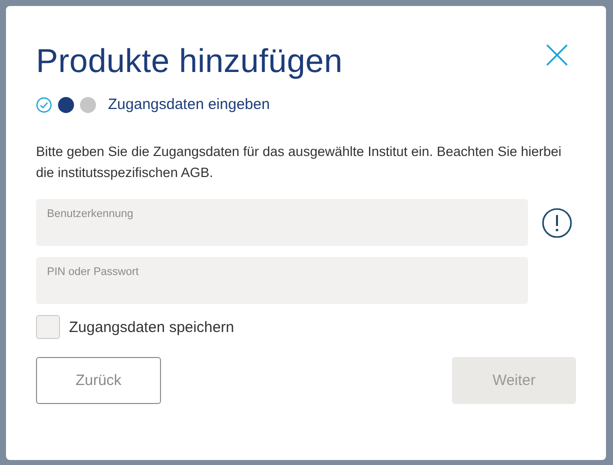 This screenshot has width=613, height=465. What do you see at coordinates (189, 61) in the screenshot?
I see `dialog-title: Produkte hinzufügen` at bounding box center [189, 61].